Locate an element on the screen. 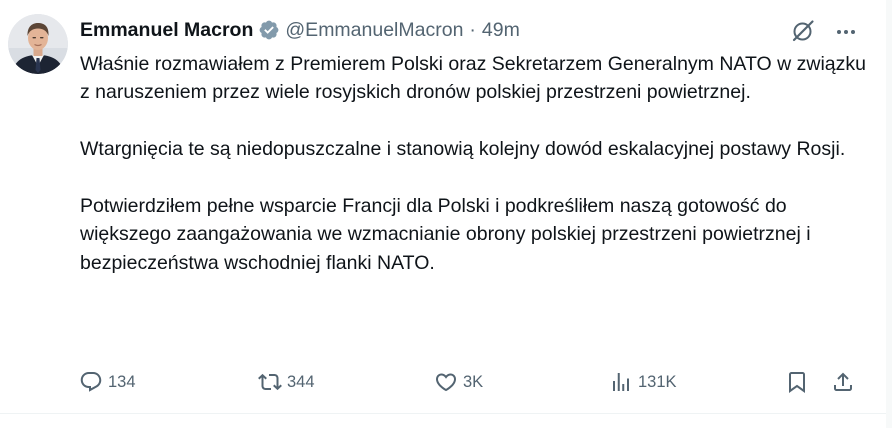 The image size is (892, 428). author-name: Emmanuel Macron is located at coordinates (166, 30).